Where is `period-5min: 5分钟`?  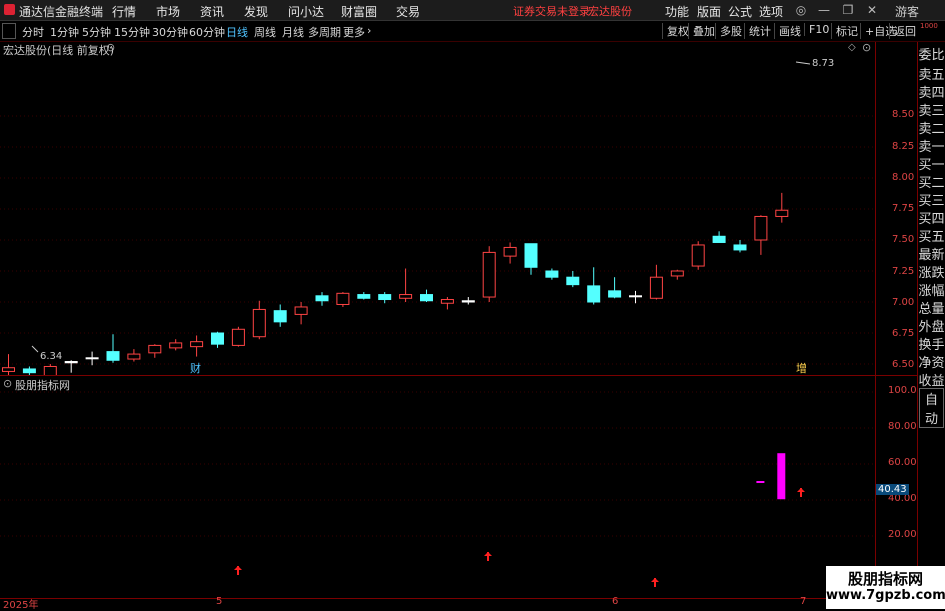
period-5min: 5分钟 is located at coordinates (96, 32).